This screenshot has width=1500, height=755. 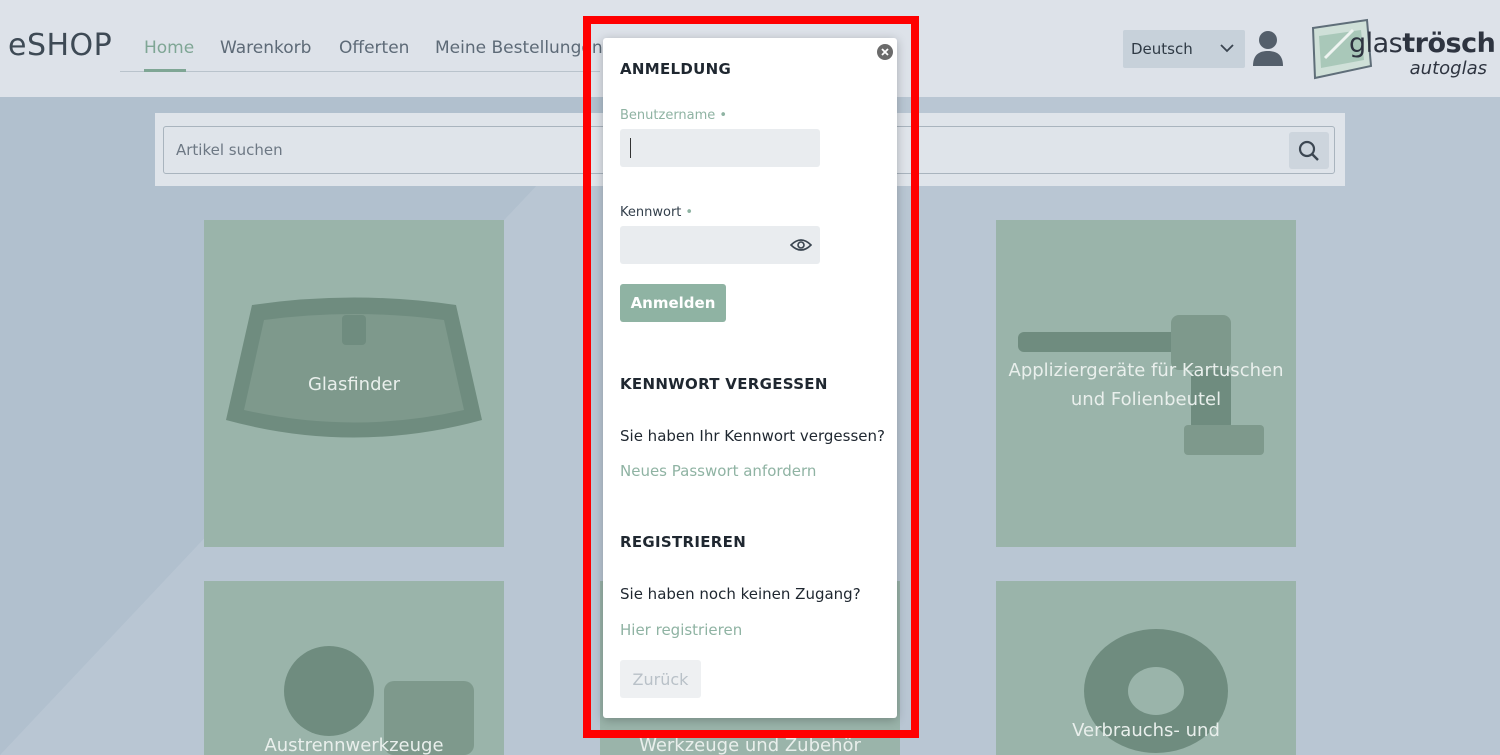 I want to click on nav-offerten: Offerten, so click(x=374, y=48).